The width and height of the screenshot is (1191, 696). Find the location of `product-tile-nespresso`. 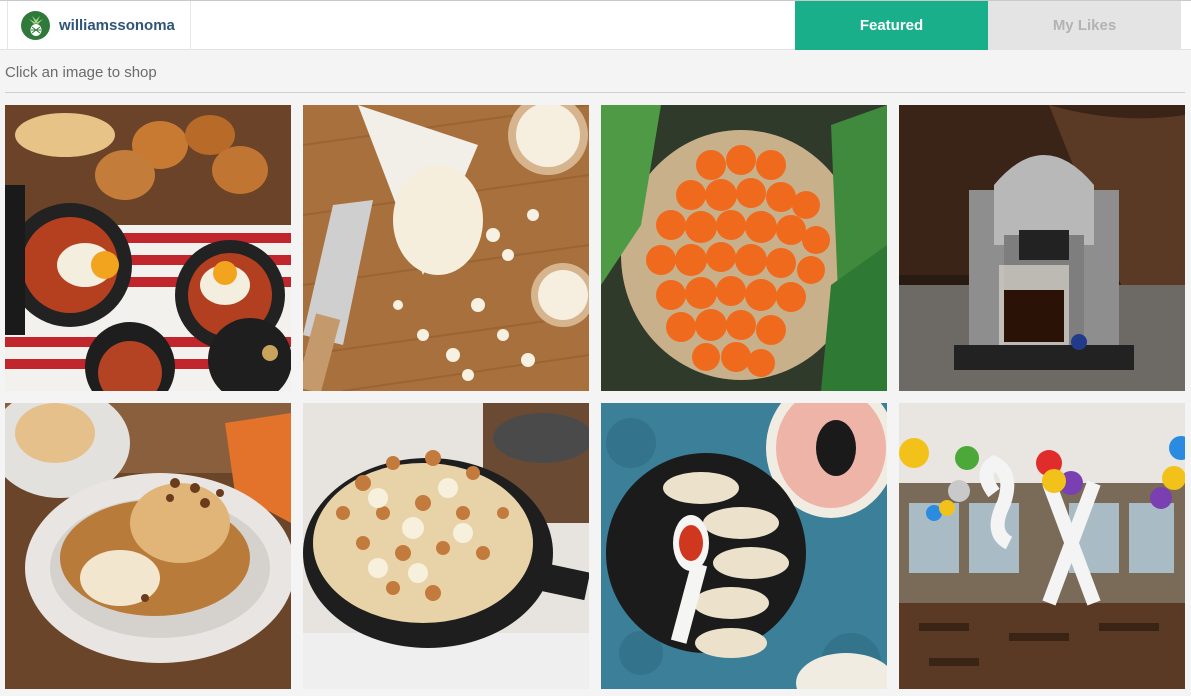

product-tile-nespresso is located at coordinates (1042, 248).